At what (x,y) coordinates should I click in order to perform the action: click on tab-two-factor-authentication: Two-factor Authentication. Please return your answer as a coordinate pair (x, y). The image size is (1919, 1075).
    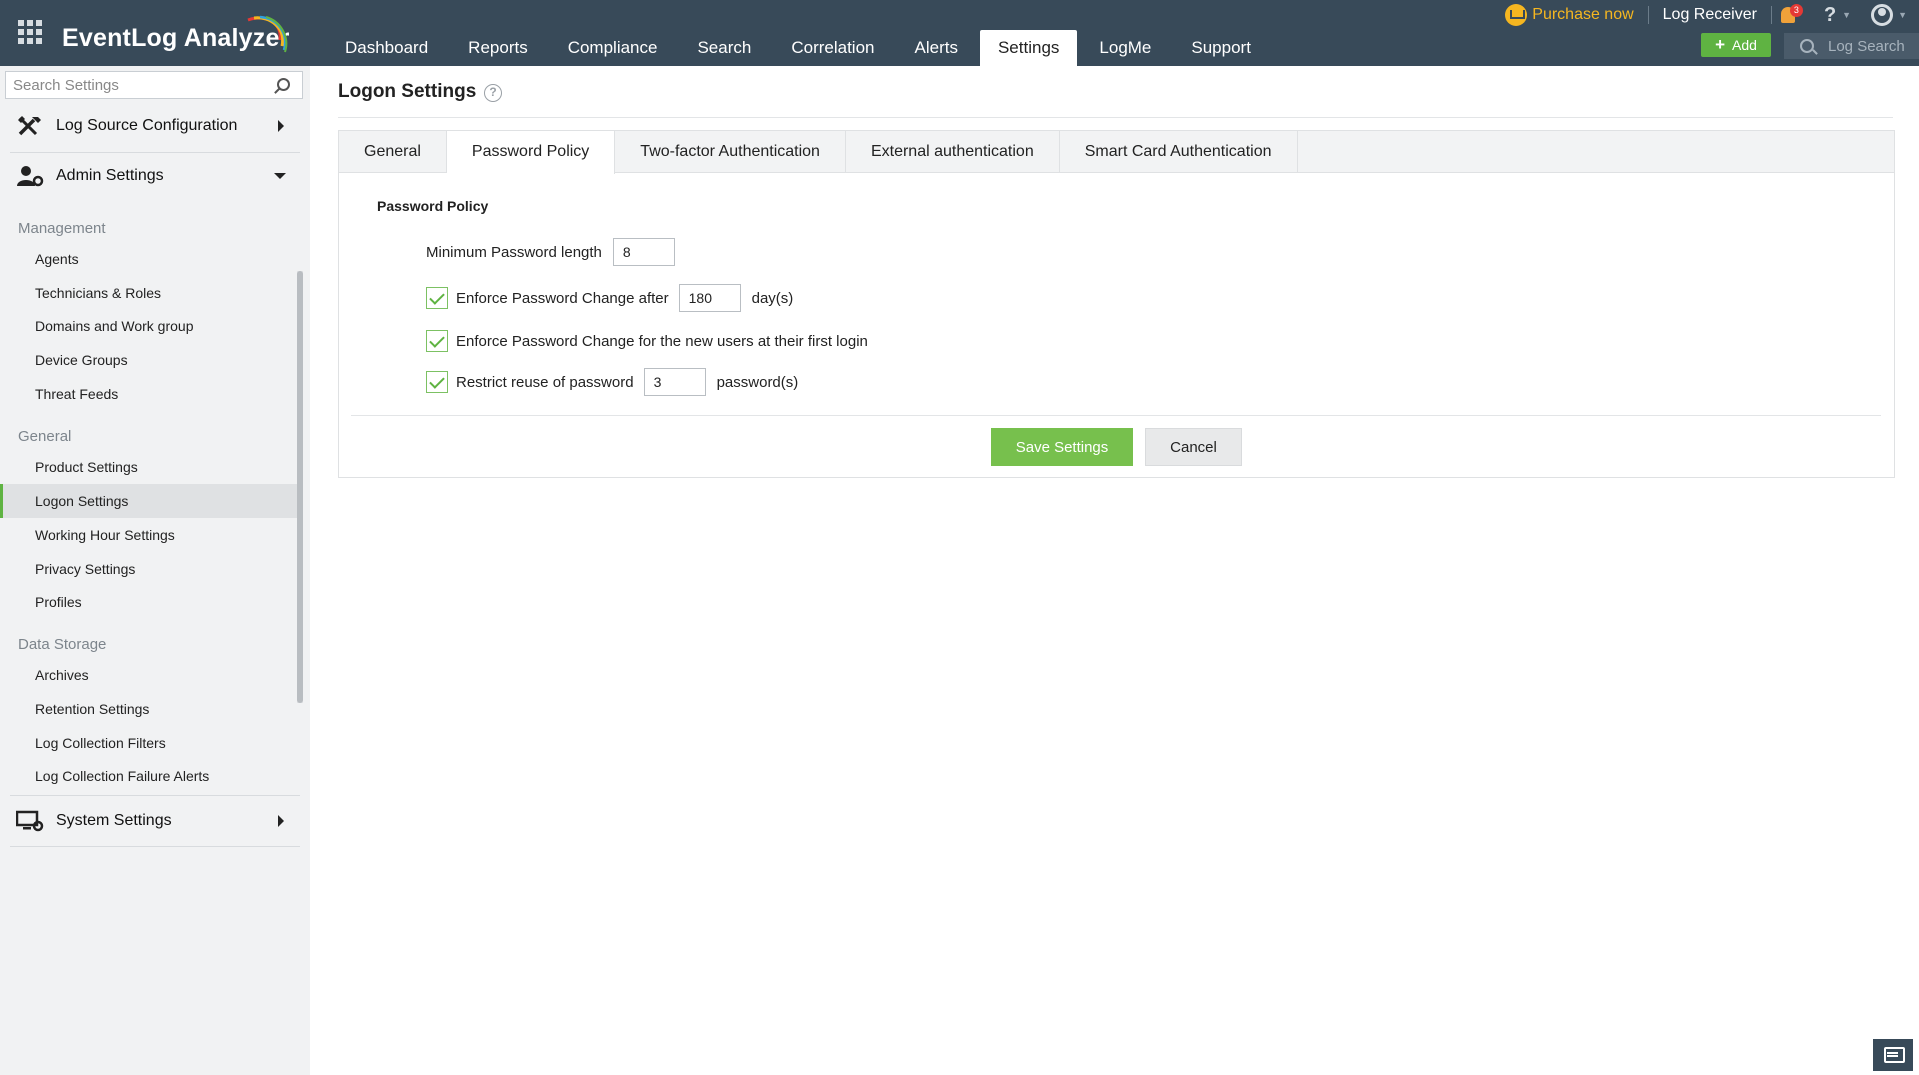
    Looking at the image, I should click on (730, 152).